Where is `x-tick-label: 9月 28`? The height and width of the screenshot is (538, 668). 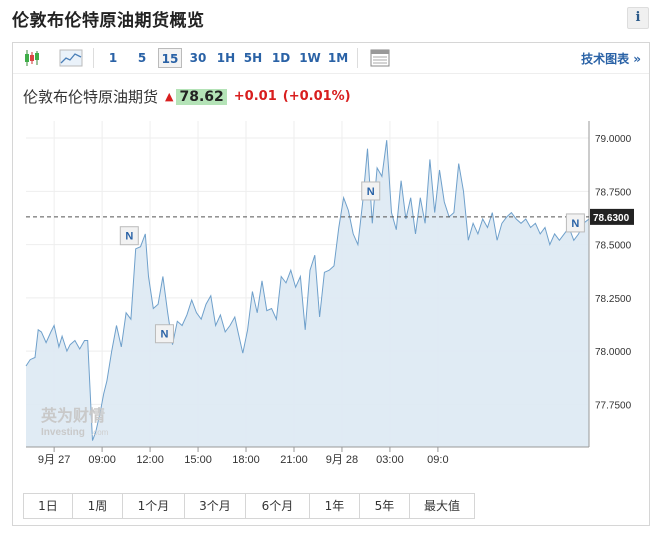
x-tick-label: 9月 28 is located at coordinates (342, 460).